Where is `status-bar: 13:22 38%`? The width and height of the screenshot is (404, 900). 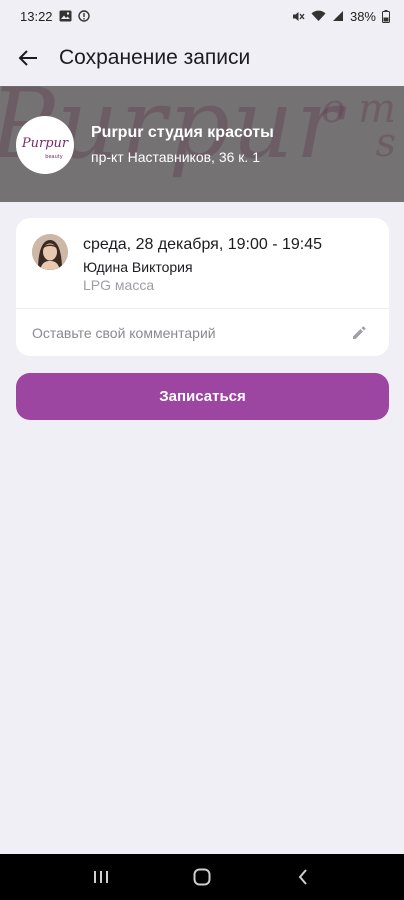 status-bar: 13:22 38% is located at coordinates (202, 16).